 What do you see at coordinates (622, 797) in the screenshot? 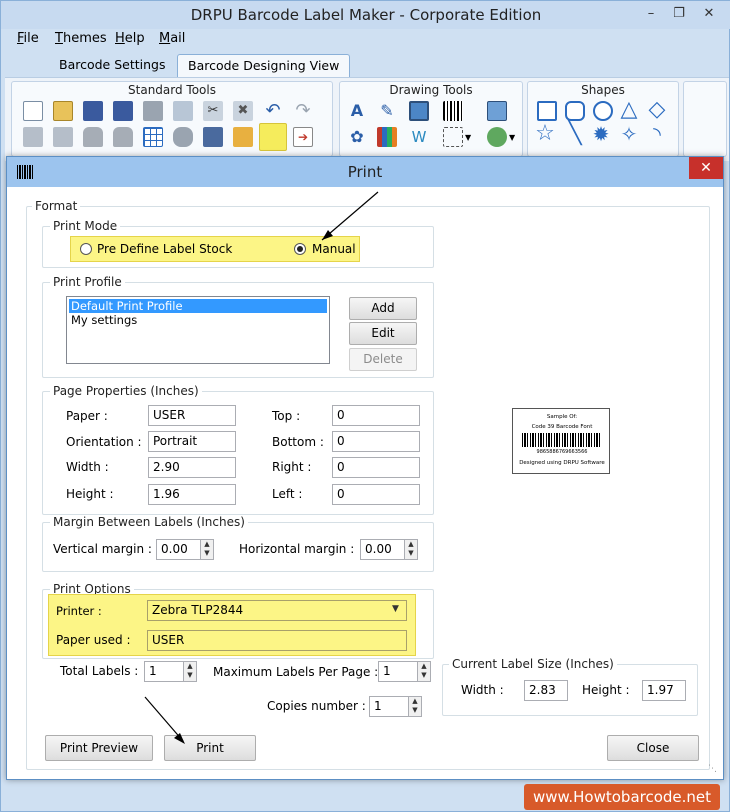
I see `watermark: www.Howtobarcode.net` at bounding box center [622, 797].